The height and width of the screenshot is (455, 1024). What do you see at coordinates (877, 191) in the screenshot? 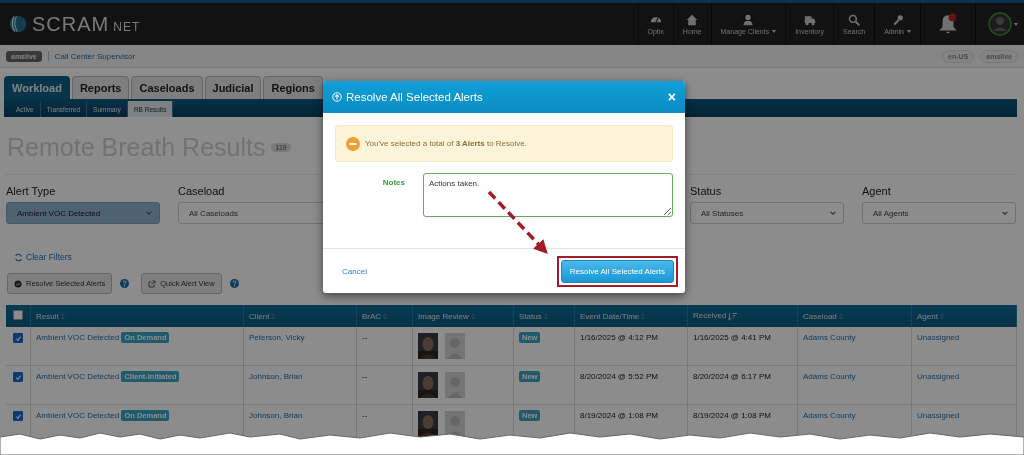
I see `filter-label: Agent` at bounding box center [877, 191].